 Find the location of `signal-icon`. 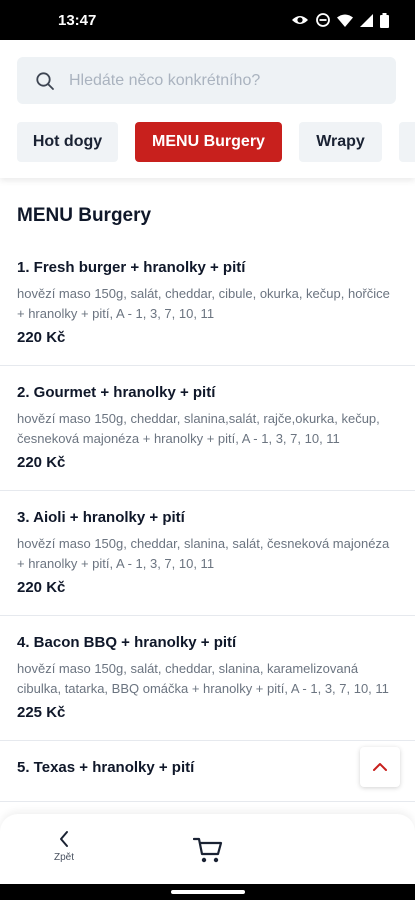

signal-icon is located at coordinates (366, 20).